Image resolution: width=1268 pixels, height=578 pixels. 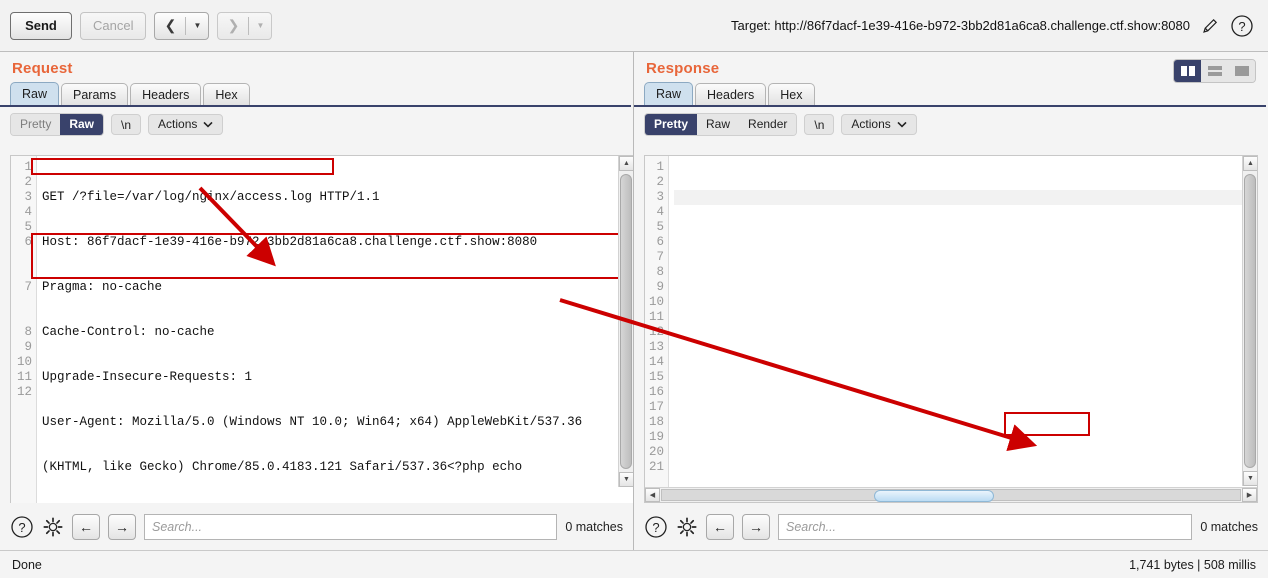 What do you see at coordinates (186, 124) in the screenshot?
I see `request-actions-button: Actions` at bounding box center [186, 124].